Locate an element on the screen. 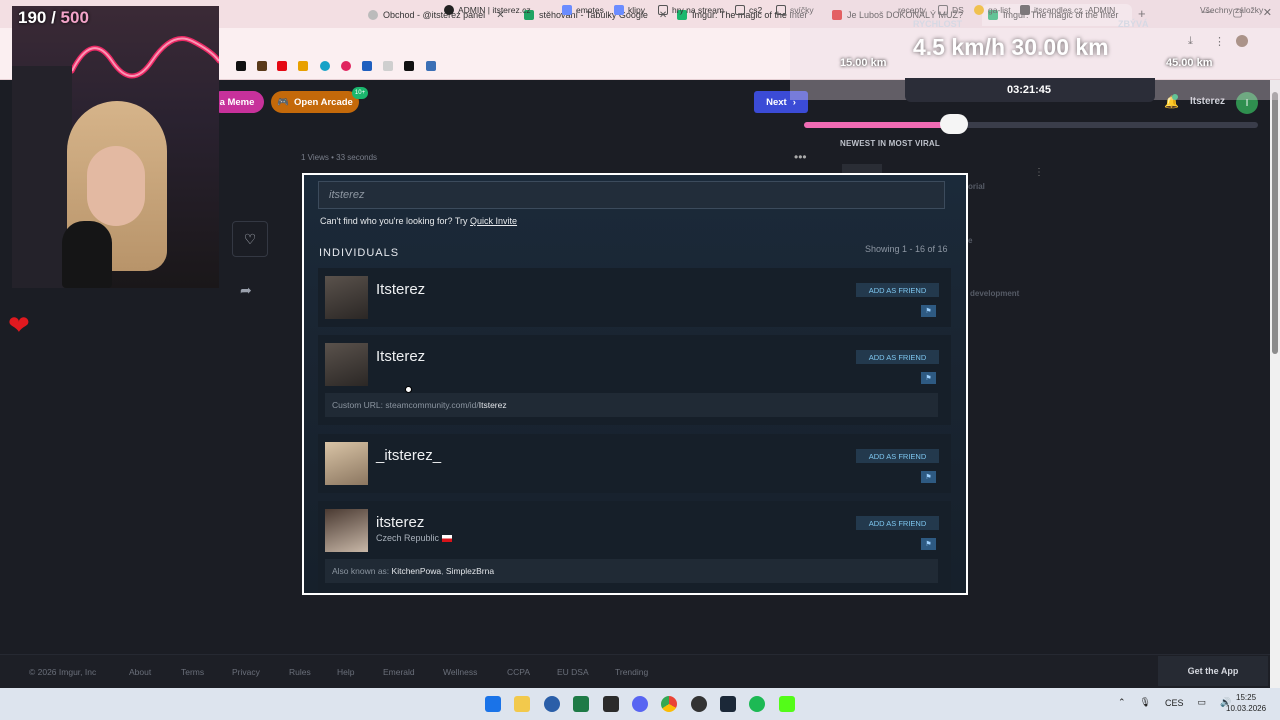 This screenshot has height=720, width=1280. bookmark-emotes: emotes is located at coordinates (583, 10).